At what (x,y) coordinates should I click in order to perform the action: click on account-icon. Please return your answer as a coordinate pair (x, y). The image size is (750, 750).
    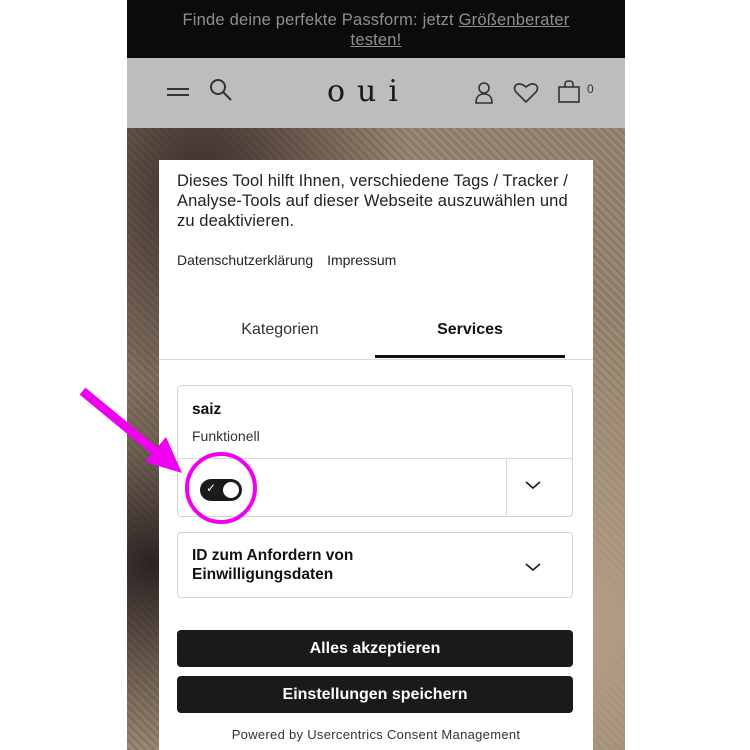
    Looking at the image, I should click on (484, 93).